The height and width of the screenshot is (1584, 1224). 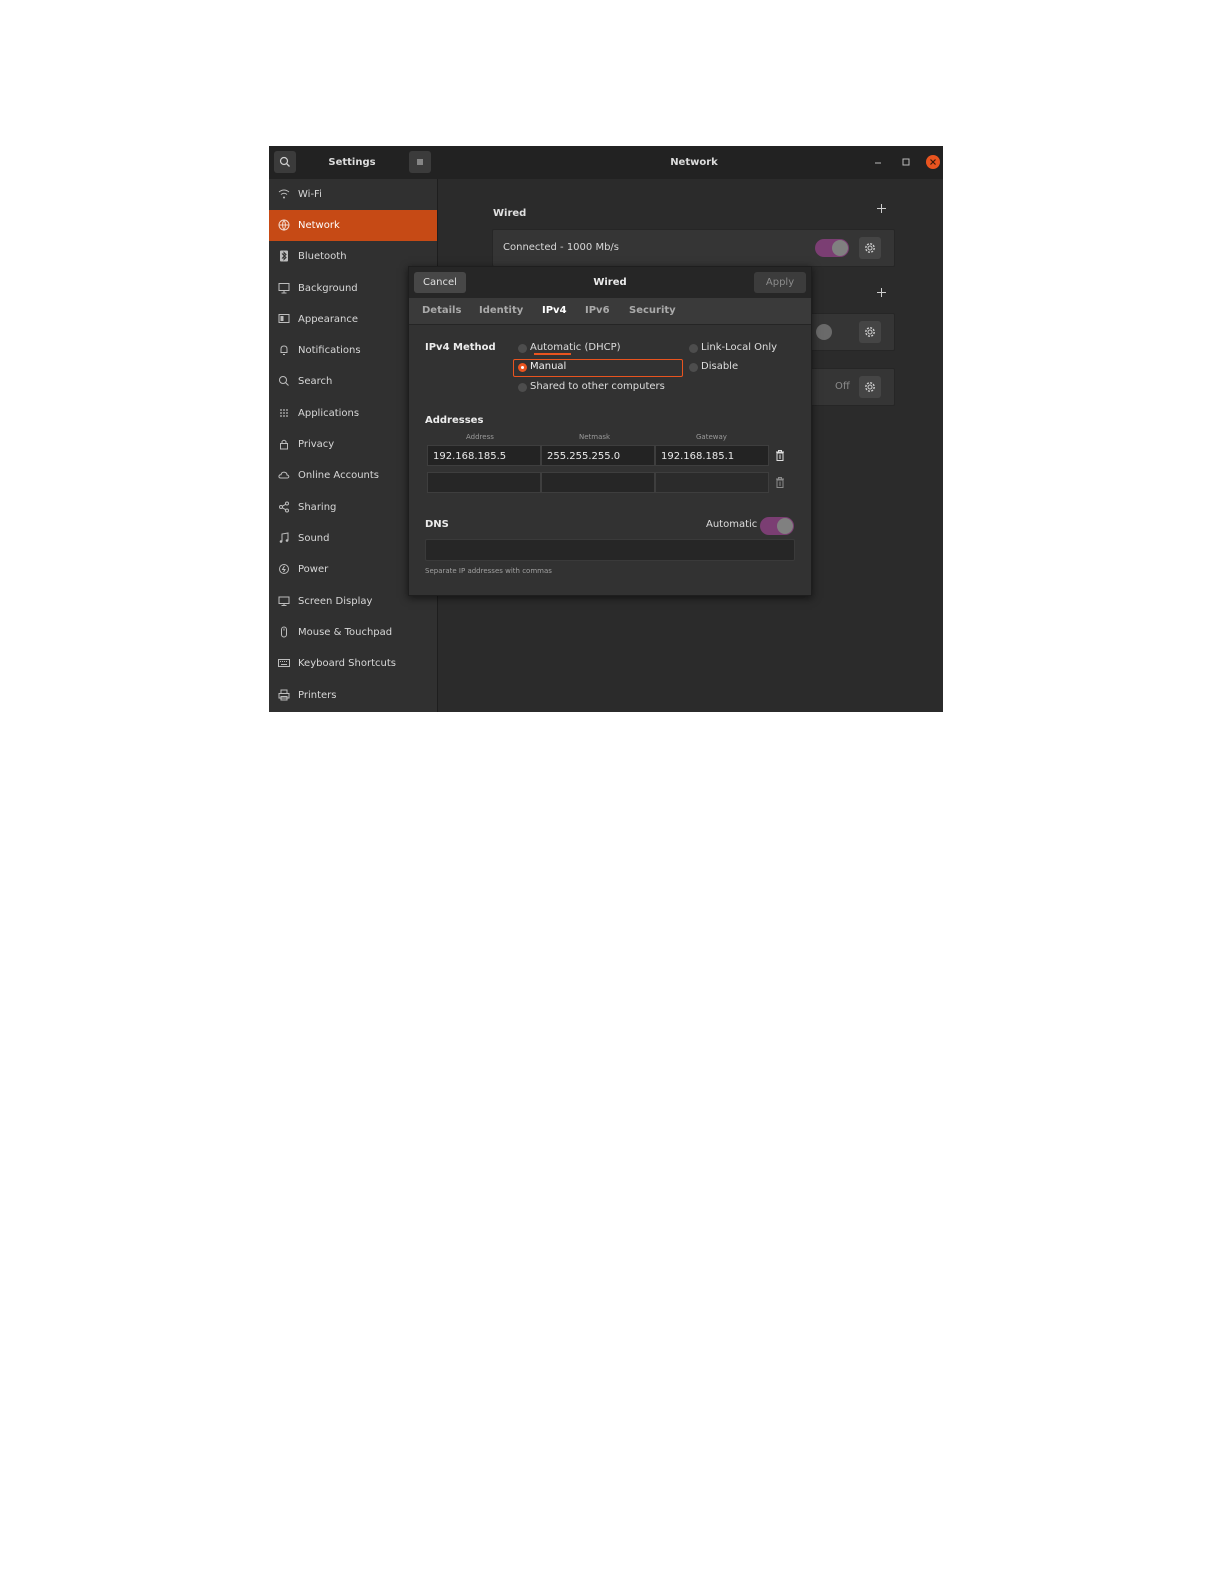 What do you see at coordinates (552, 354) in the screenshot?
I see `active-tab-indicator` at bounding box center [552, 354].